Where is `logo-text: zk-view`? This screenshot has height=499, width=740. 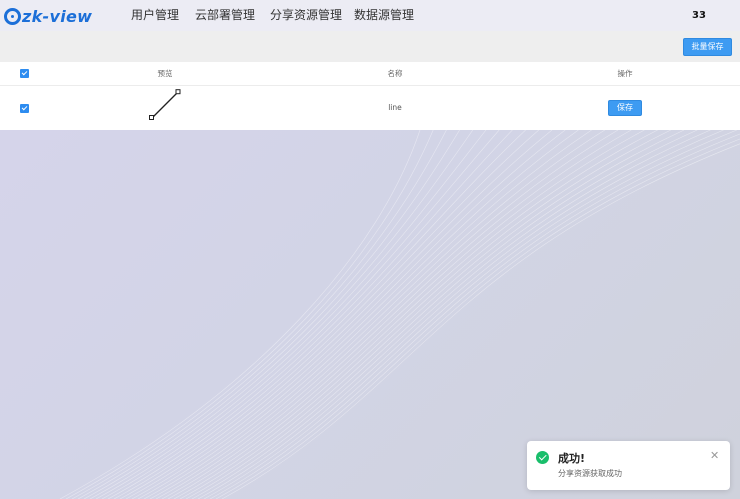 logo-text: zk-view is located at coordinates (57, 16).